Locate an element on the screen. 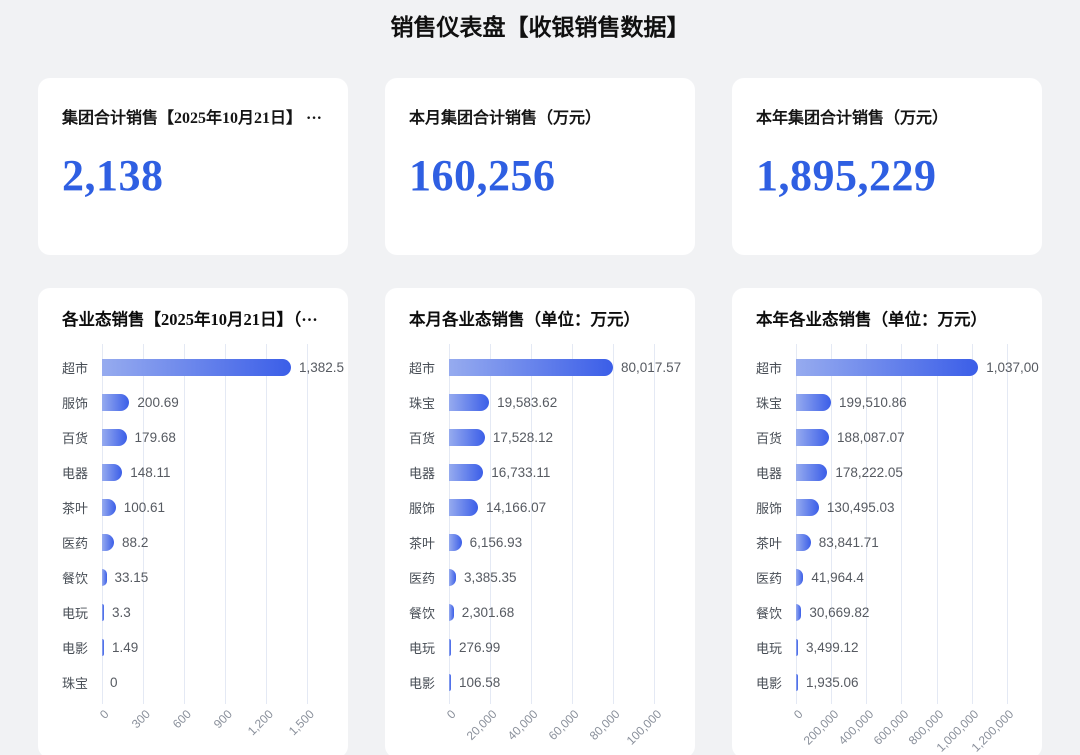  category-label: 超市 is located at coordinates (769, 368).